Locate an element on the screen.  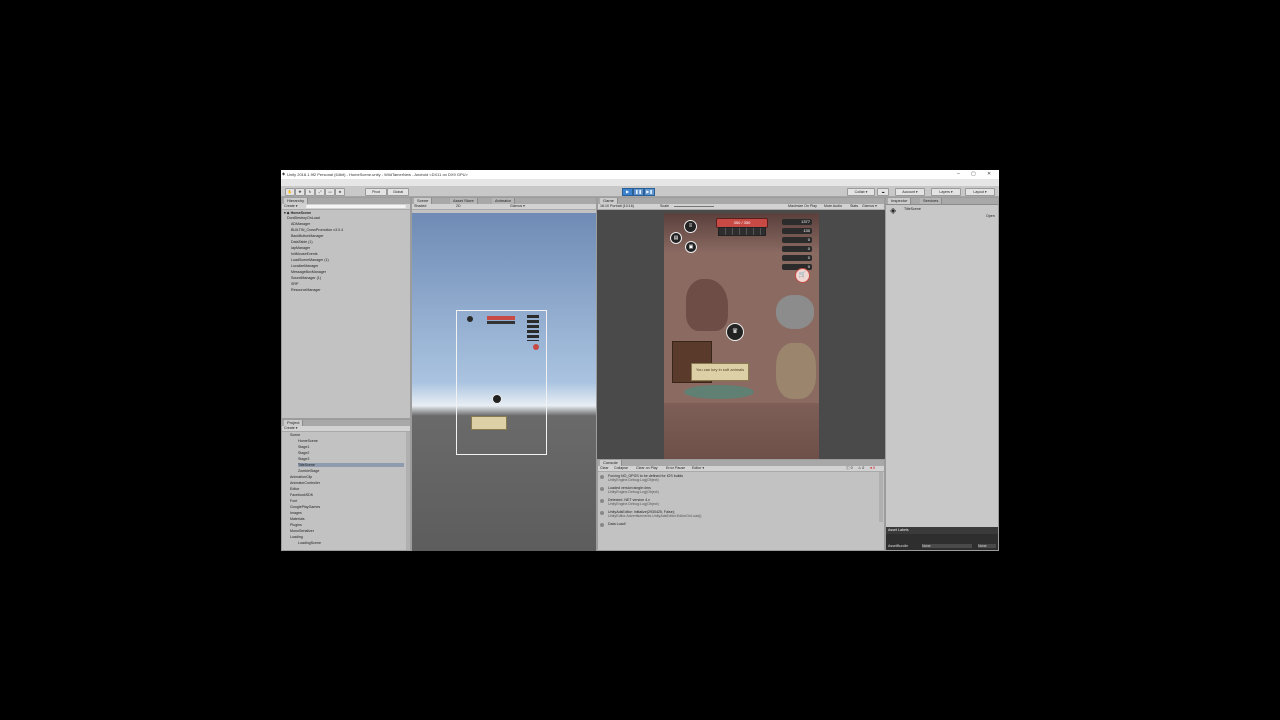
step-button: ▶❚ is located at coordinates (649, 192).